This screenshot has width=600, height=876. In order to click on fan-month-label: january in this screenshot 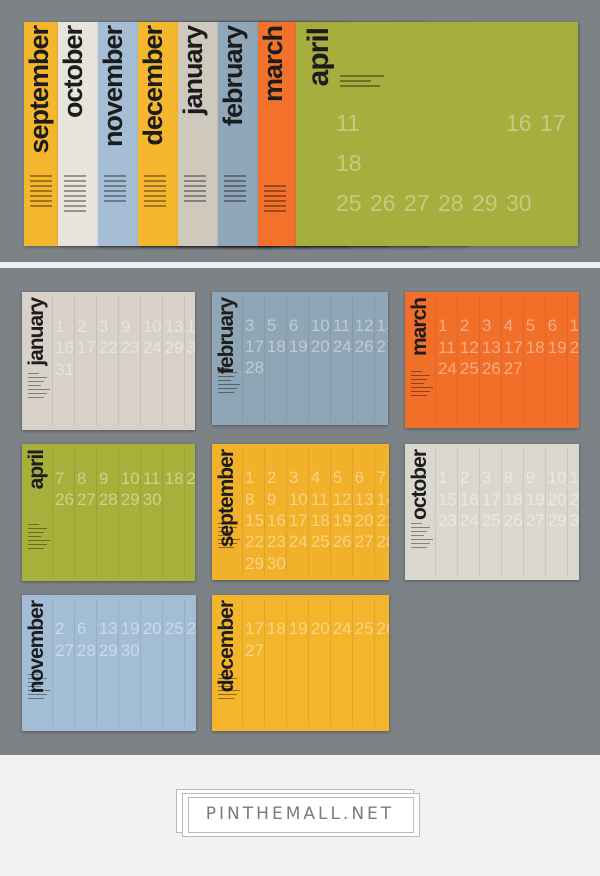, I will do `click(193, 71)`.